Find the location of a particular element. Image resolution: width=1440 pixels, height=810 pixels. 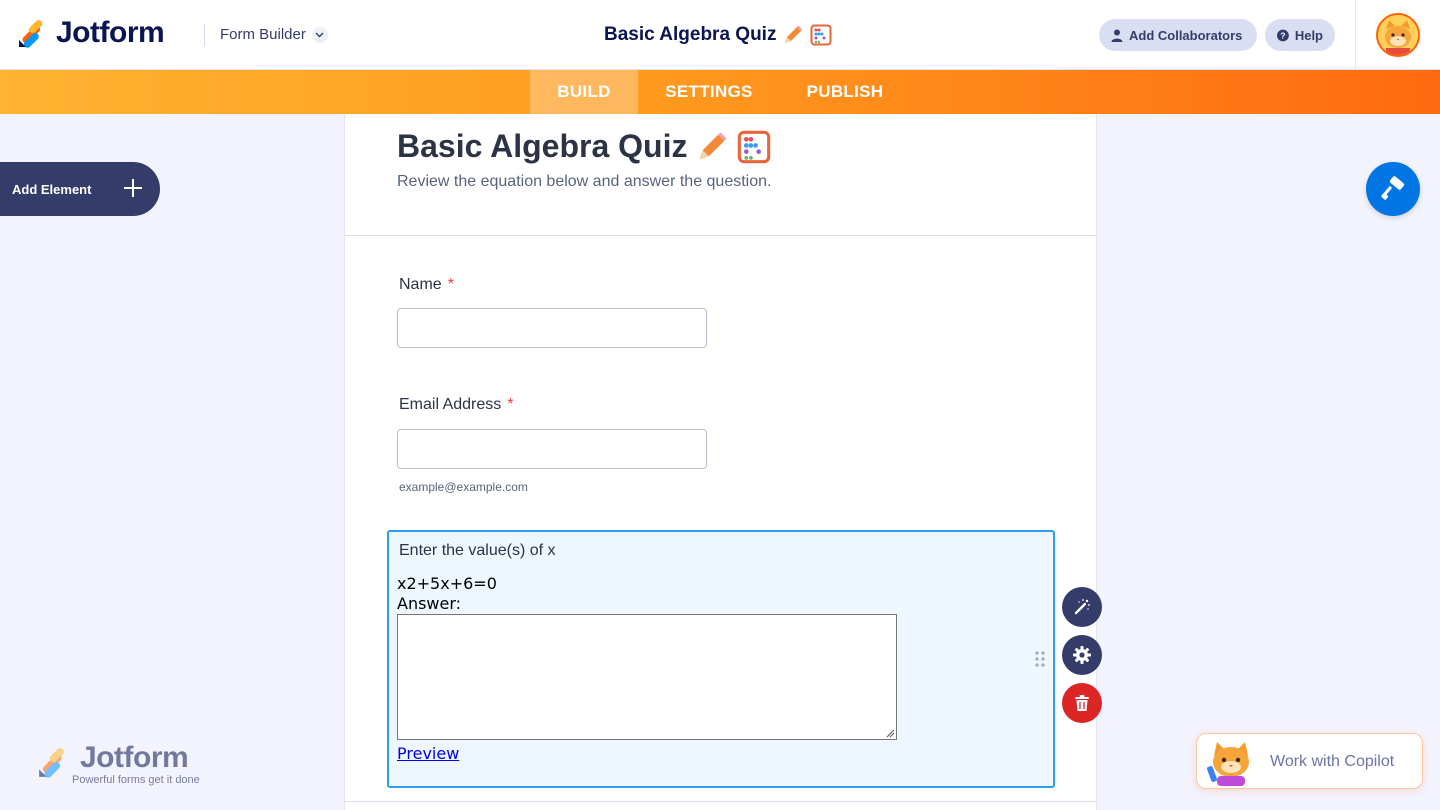

question-icon: ? is located at coordinates (1283, 35).